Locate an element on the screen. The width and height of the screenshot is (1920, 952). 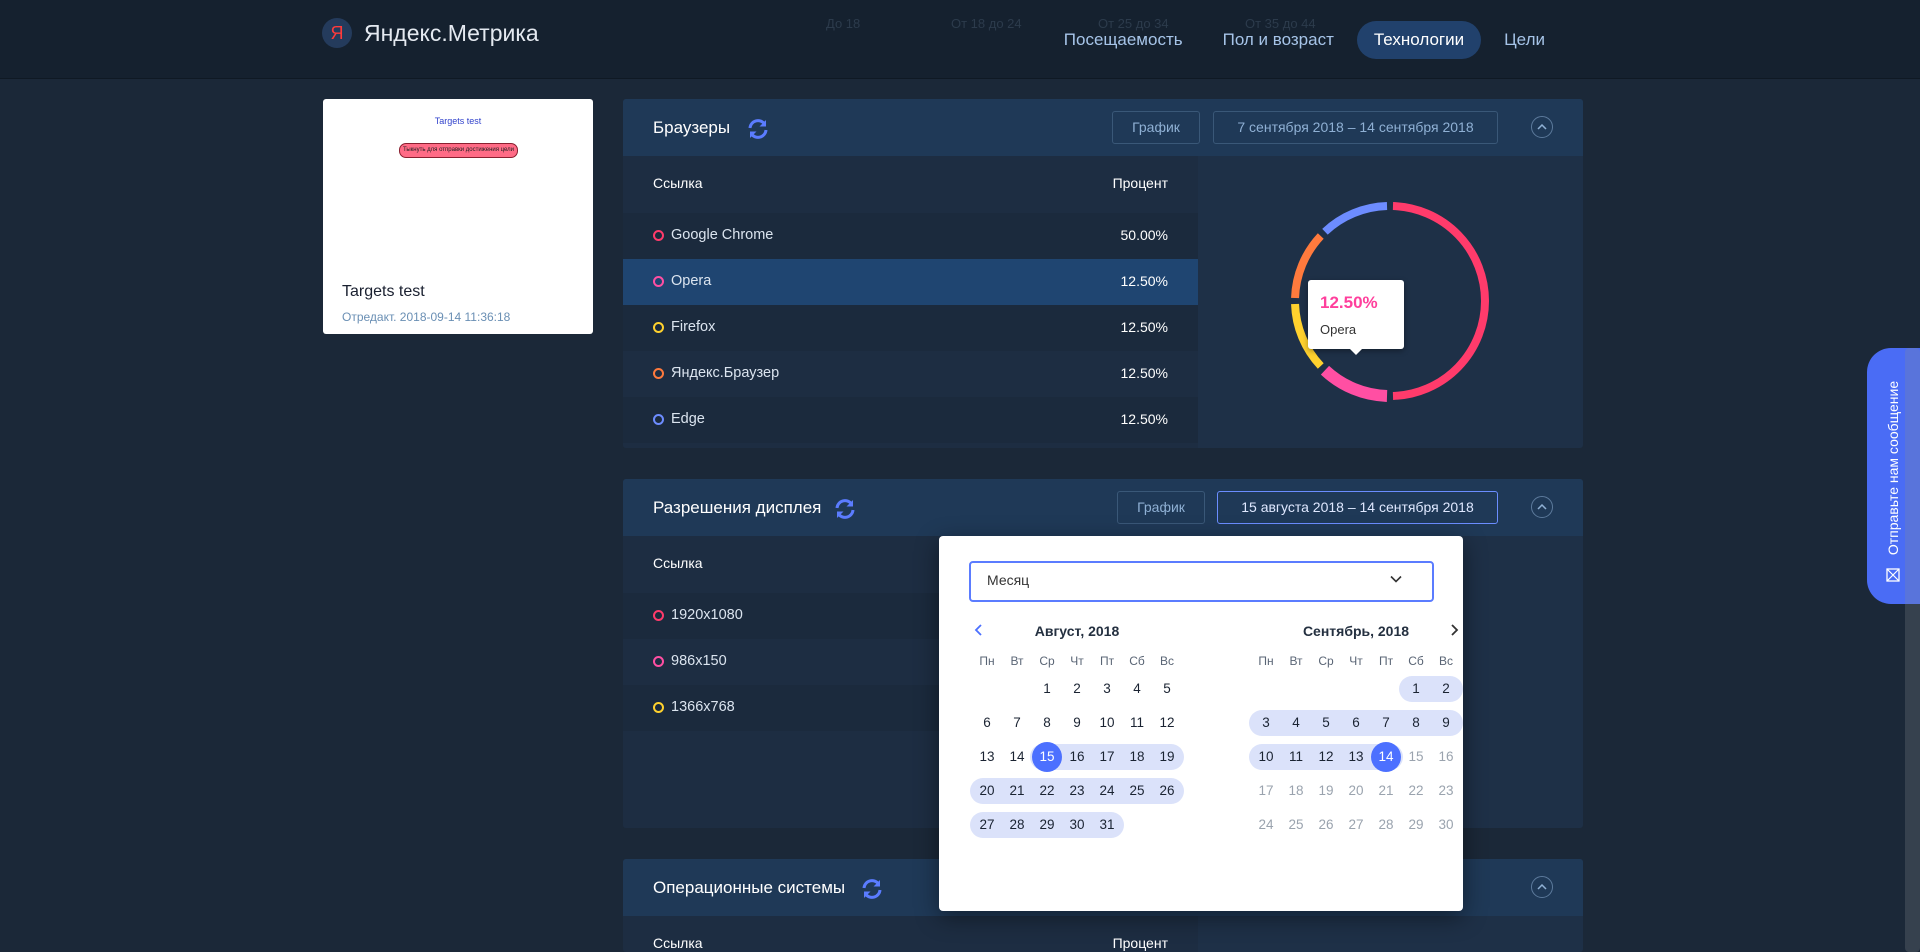
calendar-month-title: Сентябрь, 2018 is located at coordinates (1356, 631).